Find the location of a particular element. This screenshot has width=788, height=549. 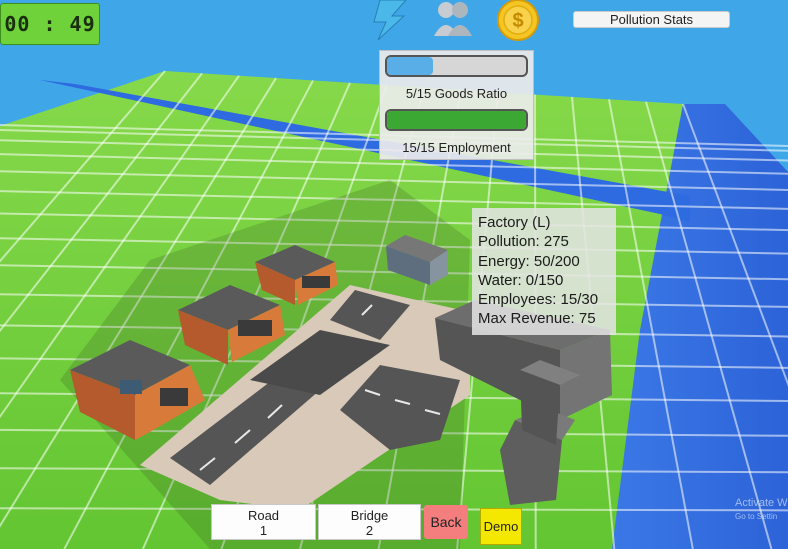

activation-watermark: Activate W Go to Settin is located at coordinates (761, 510).